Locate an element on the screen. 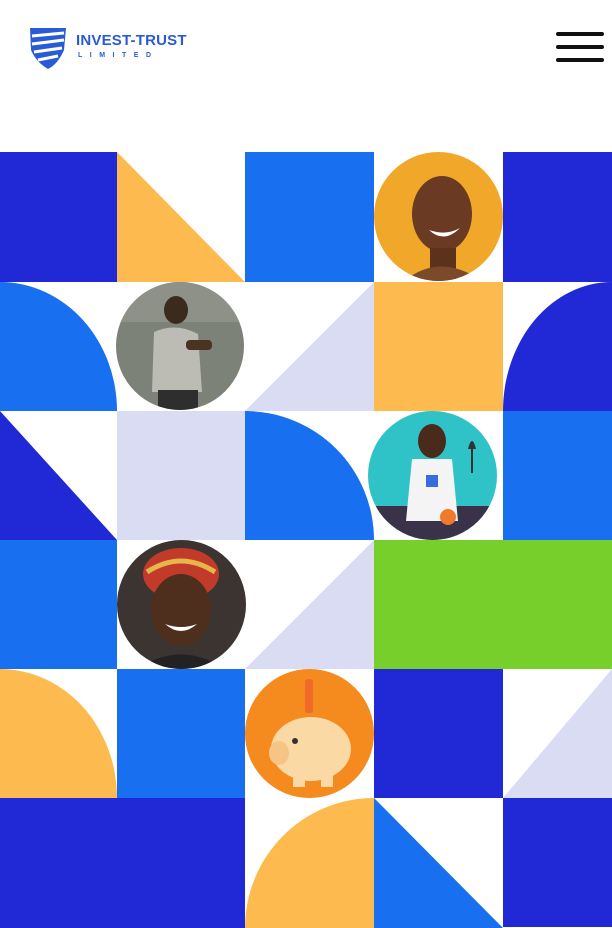 The width and height of the screenshot is (612, 928). brand-subtitle: LIMITED is located at coordinates (118, 55).